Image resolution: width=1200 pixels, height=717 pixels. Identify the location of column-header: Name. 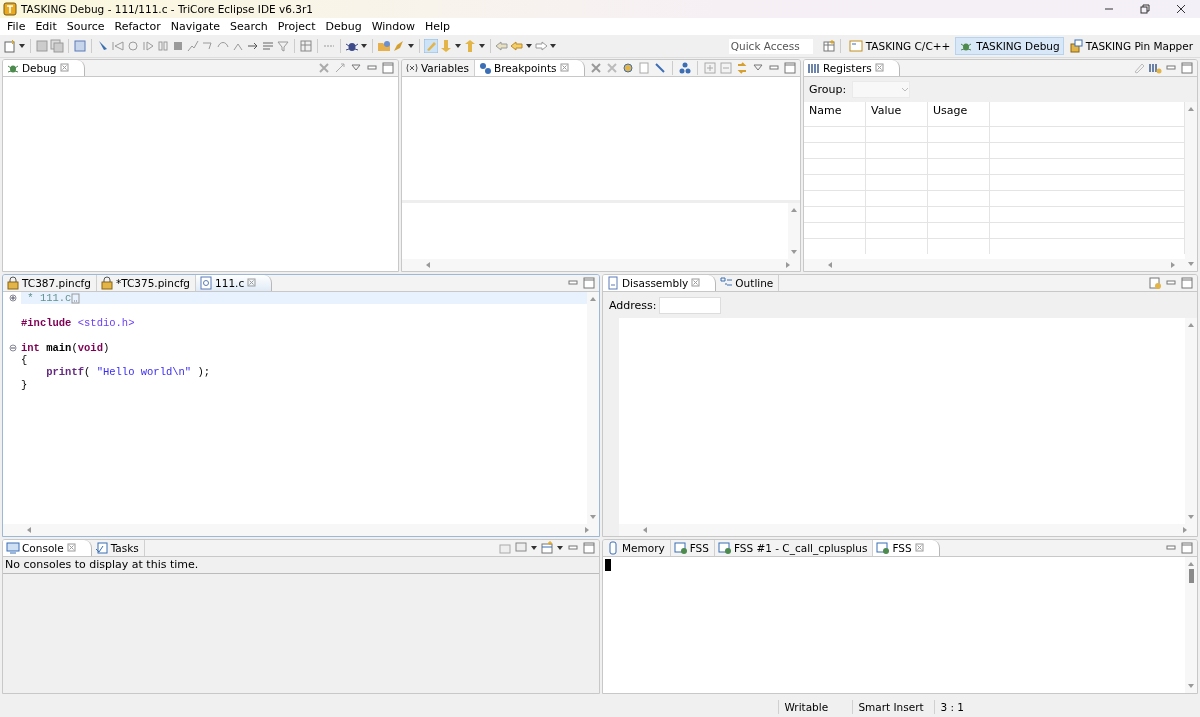
(835, 114).